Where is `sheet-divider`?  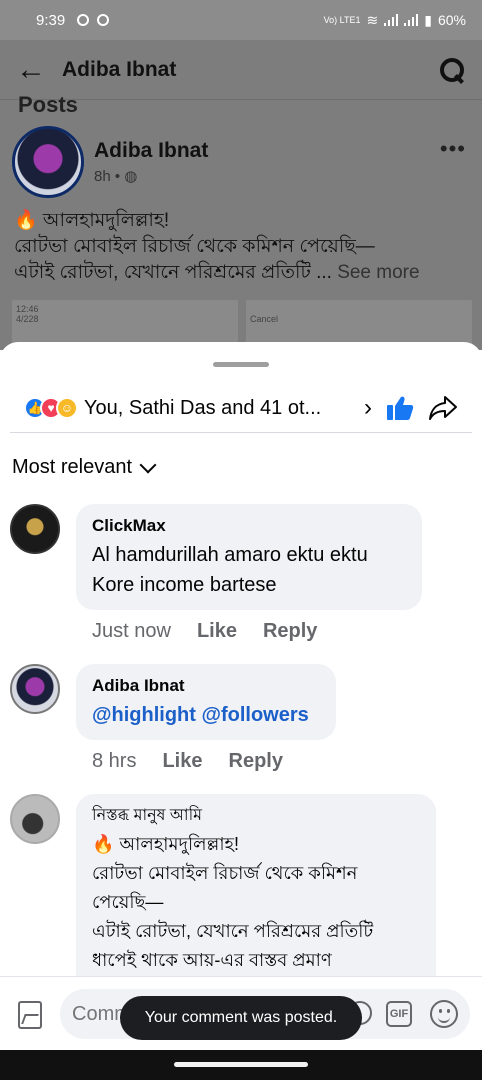
sheet-divider is located at coordinates (241, 432).